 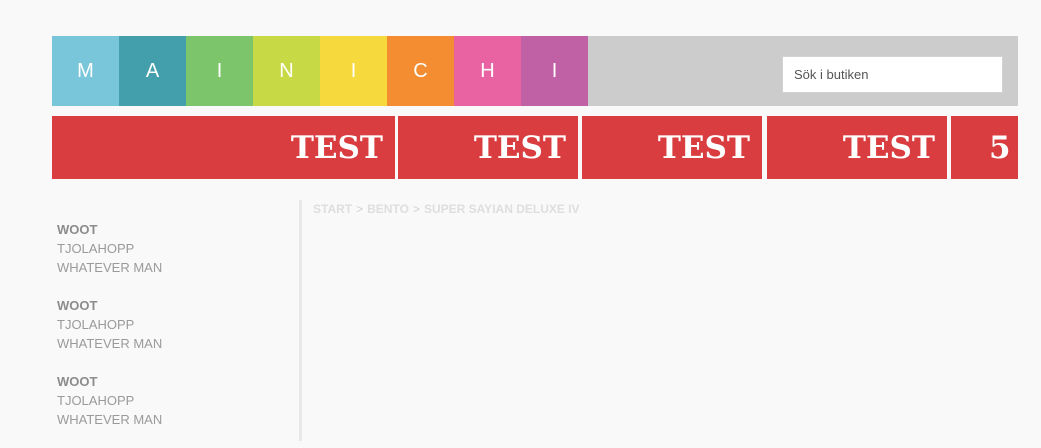 I want to click on nav-item-test-4: TEST, so click(x=857, y=147).